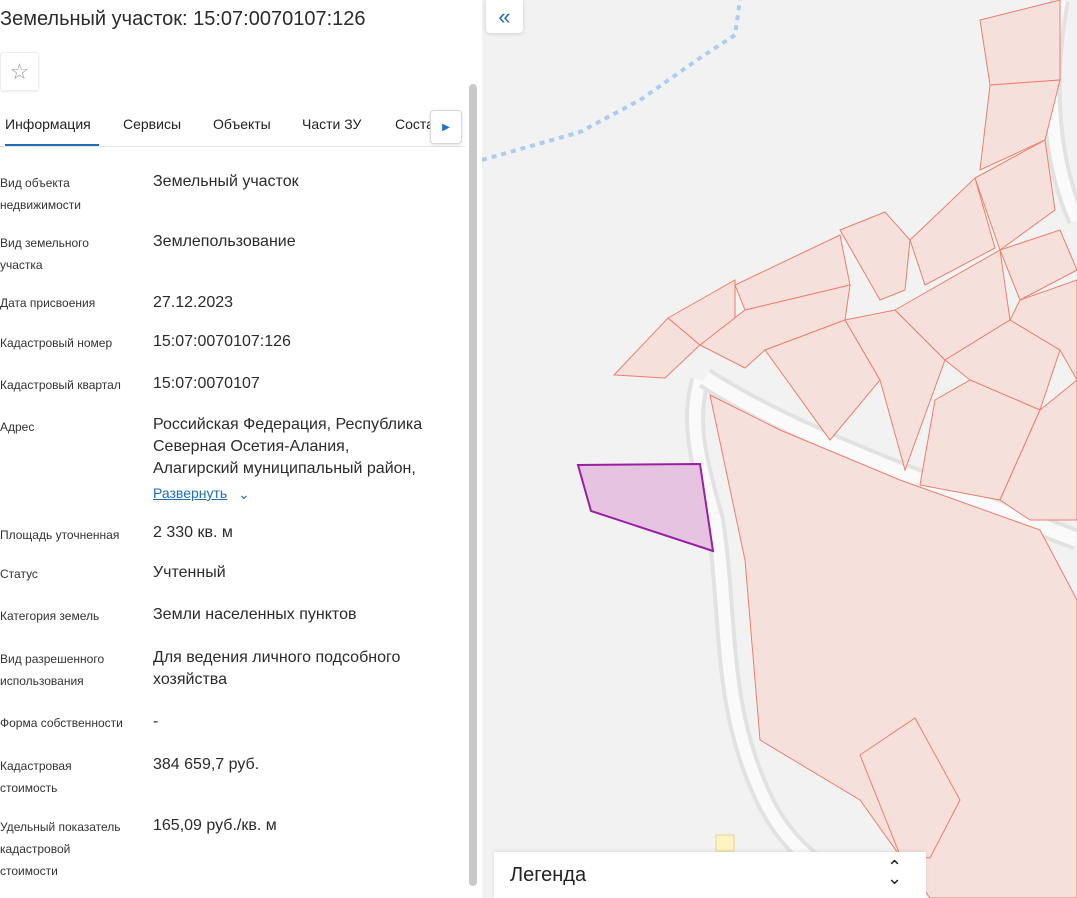 The width and height of the screenshot is (1077, 898). I want to click on value-plot-type: Землепользование, so click(224, 241).